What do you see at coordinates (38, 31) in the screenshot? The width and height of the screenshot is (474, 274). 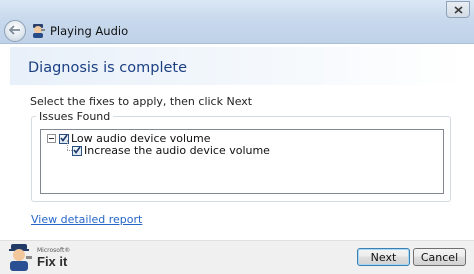 I see `fixit-mascot-icon` at bounding box center [38, 31].